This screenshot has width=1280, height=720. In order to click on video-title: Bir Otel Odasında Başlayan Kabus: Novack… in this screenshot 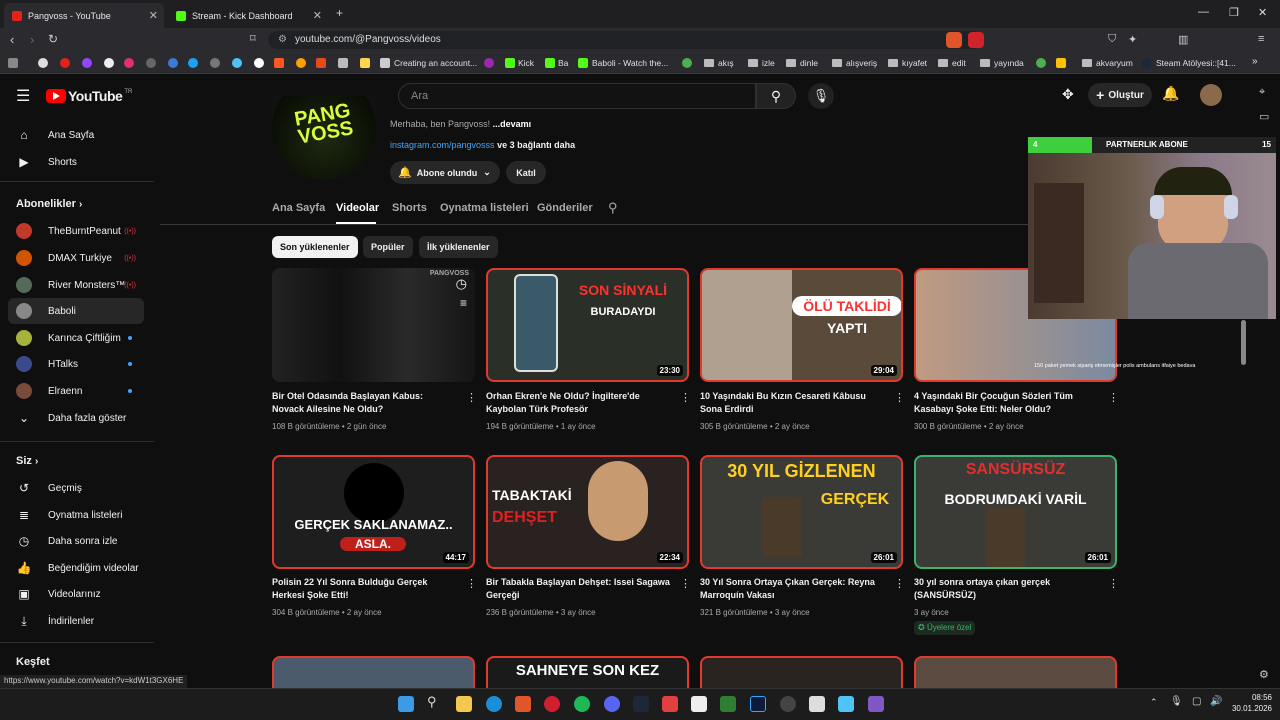, I will do `click(364, 403)`.